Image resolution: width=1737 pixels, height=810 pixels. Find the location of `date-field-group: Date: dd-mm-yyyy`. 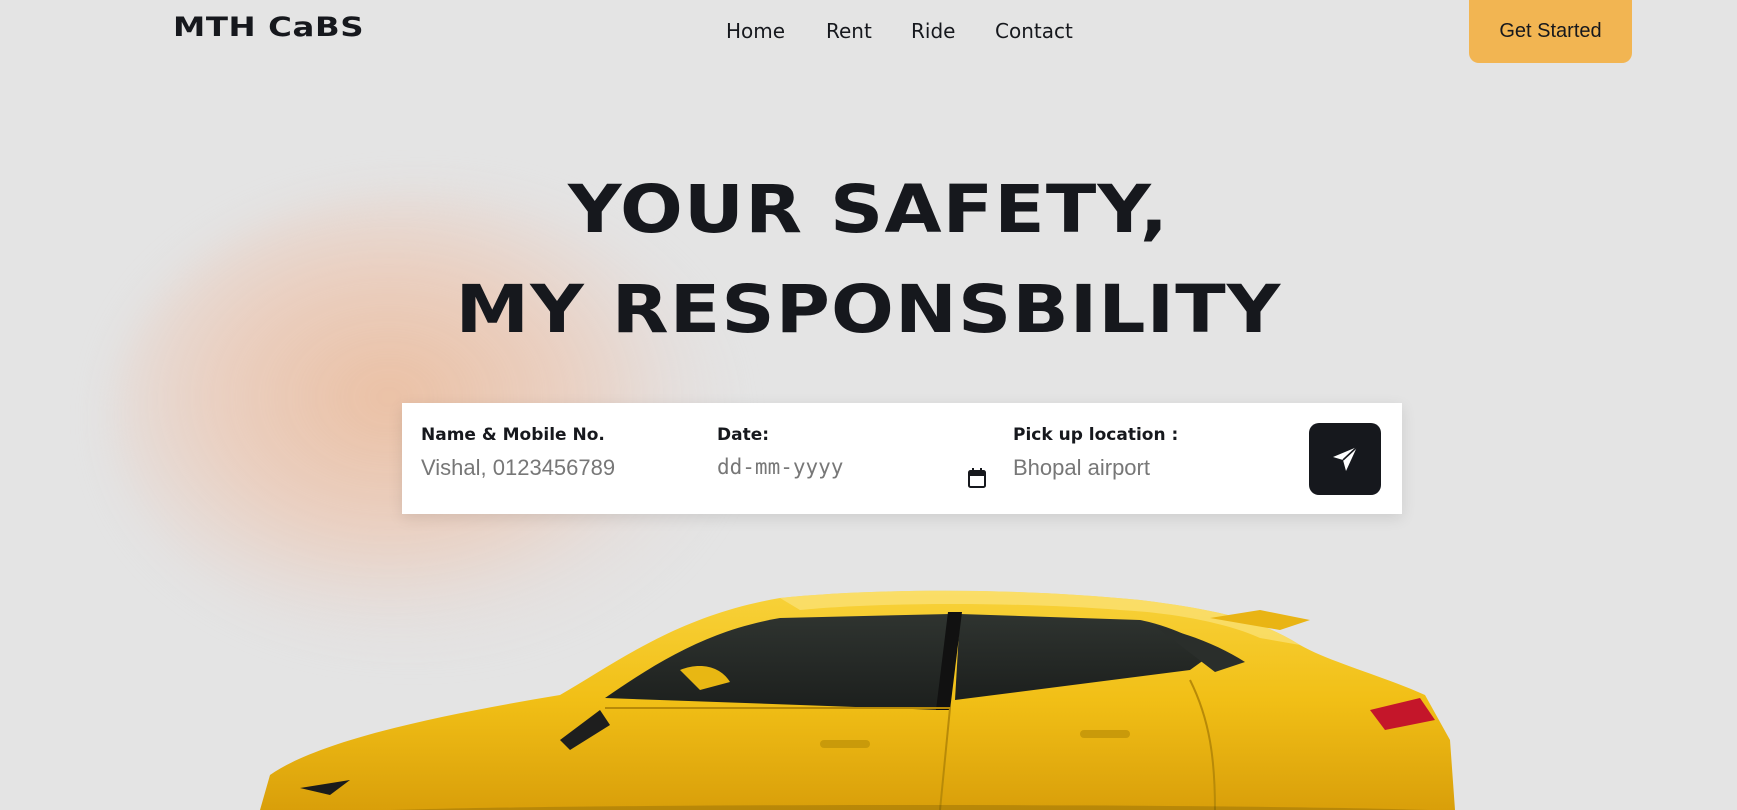

date-field-group: Date: dd-mm-yyyy is located at coordinates (842, 452).